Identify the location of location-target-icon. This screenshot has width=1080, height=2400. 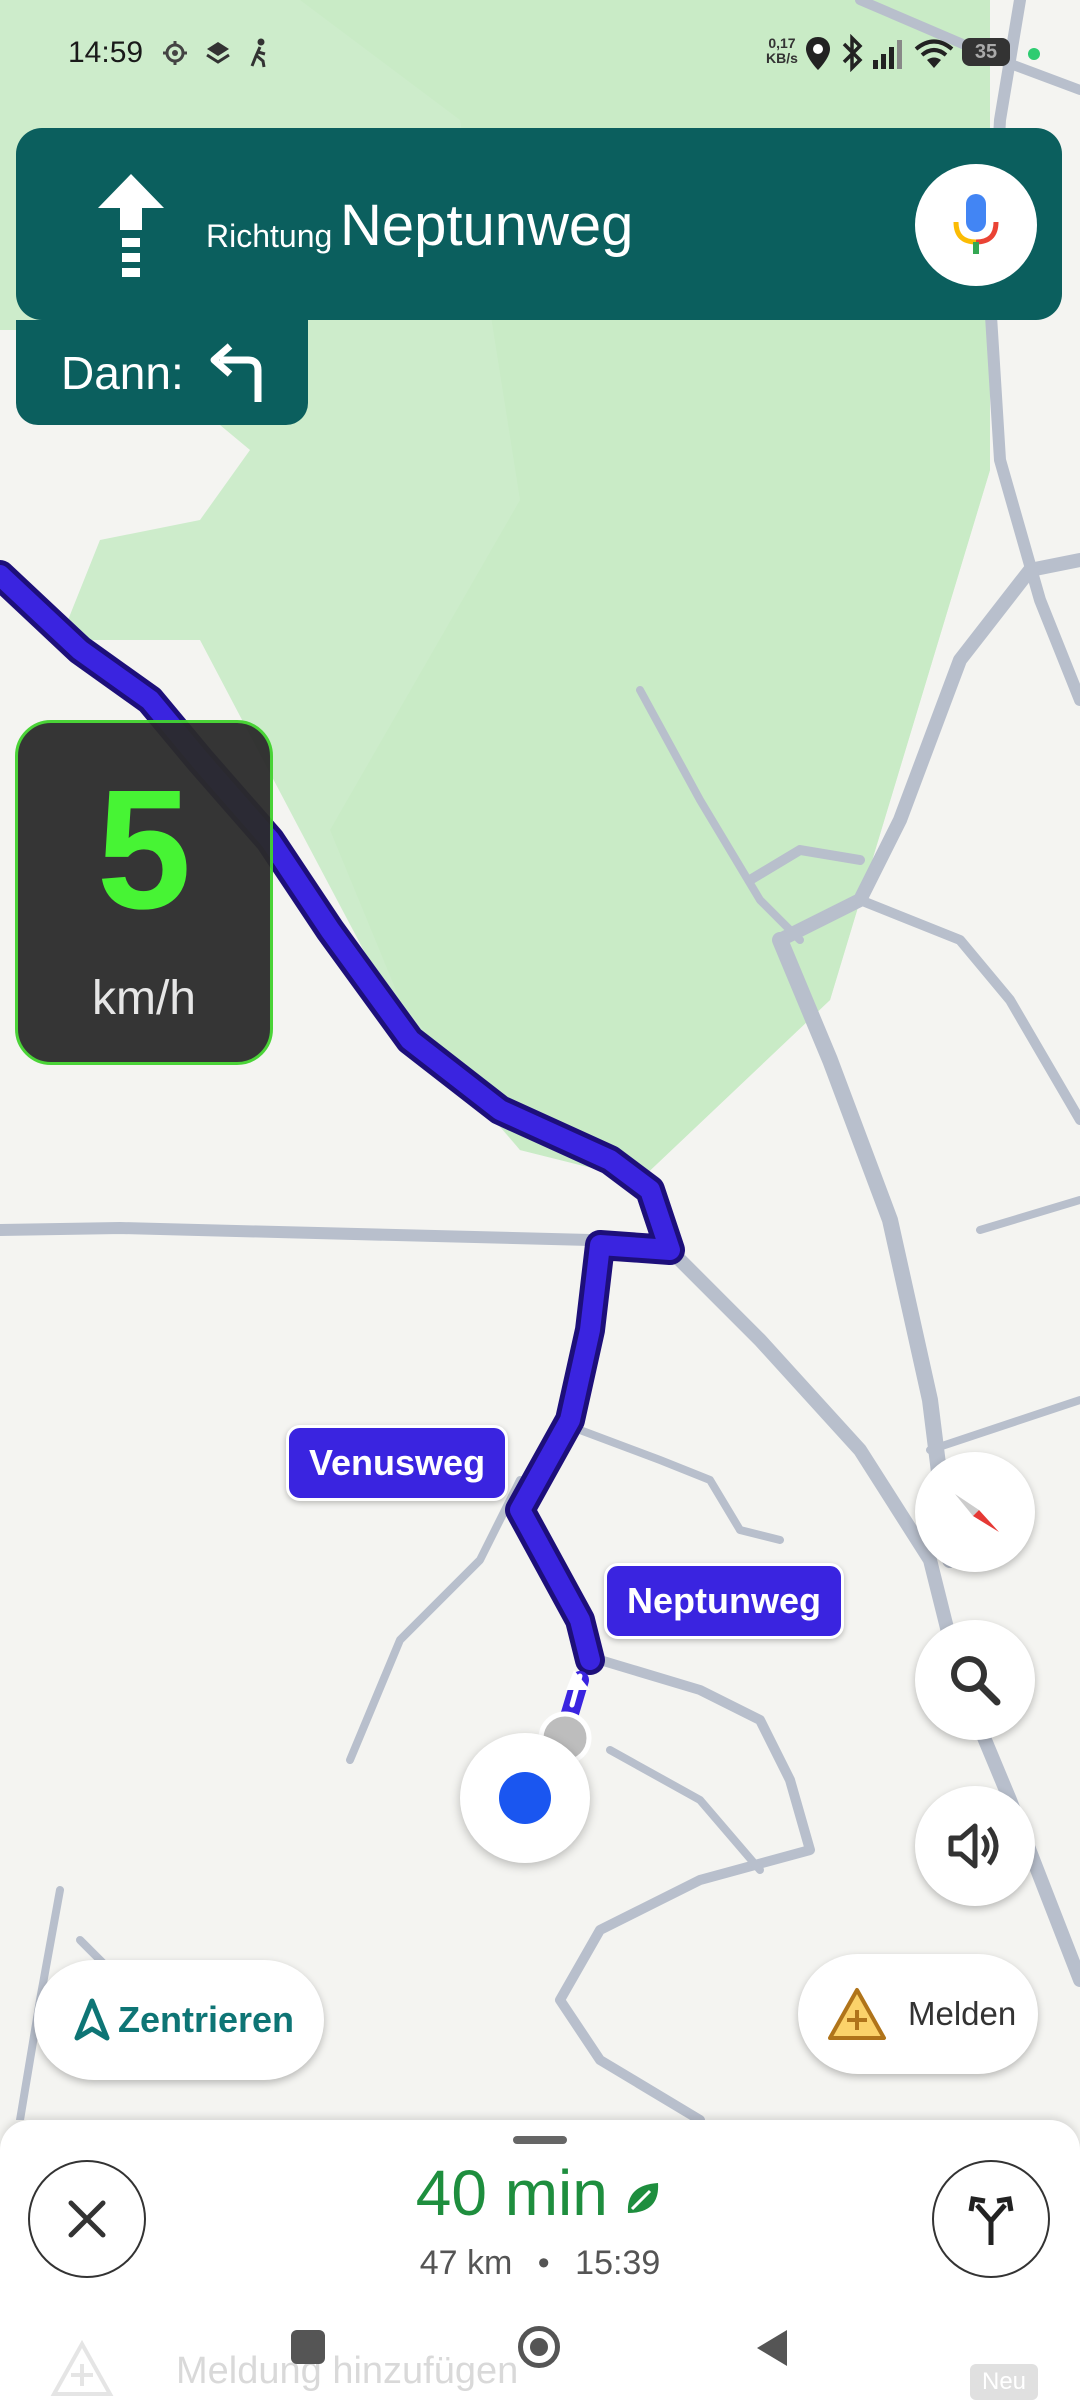
(175, 53).